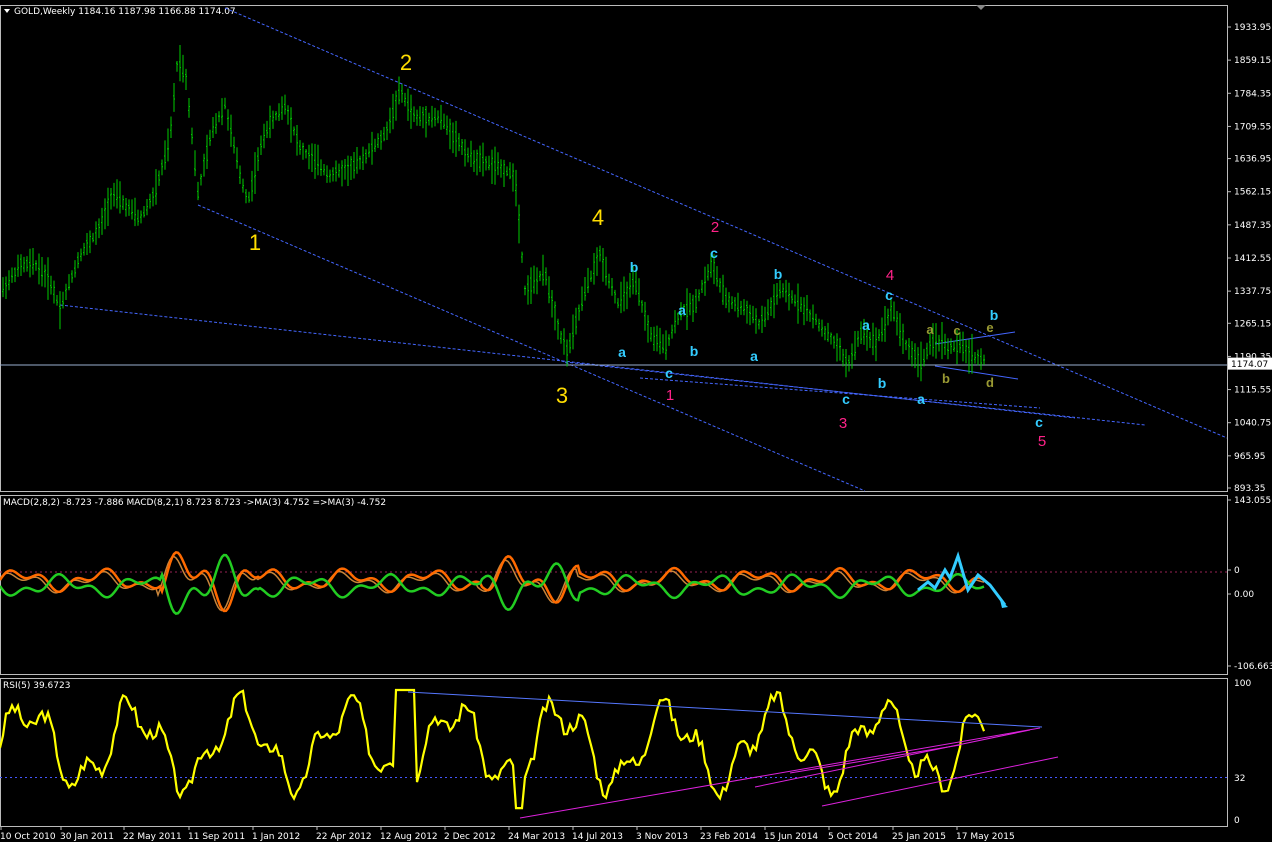 This screenshot has width=1272, height=842. Describe the element at coordinates (882, 383) in the screenshot. I see `wave-label-c_b4: b` at that location.